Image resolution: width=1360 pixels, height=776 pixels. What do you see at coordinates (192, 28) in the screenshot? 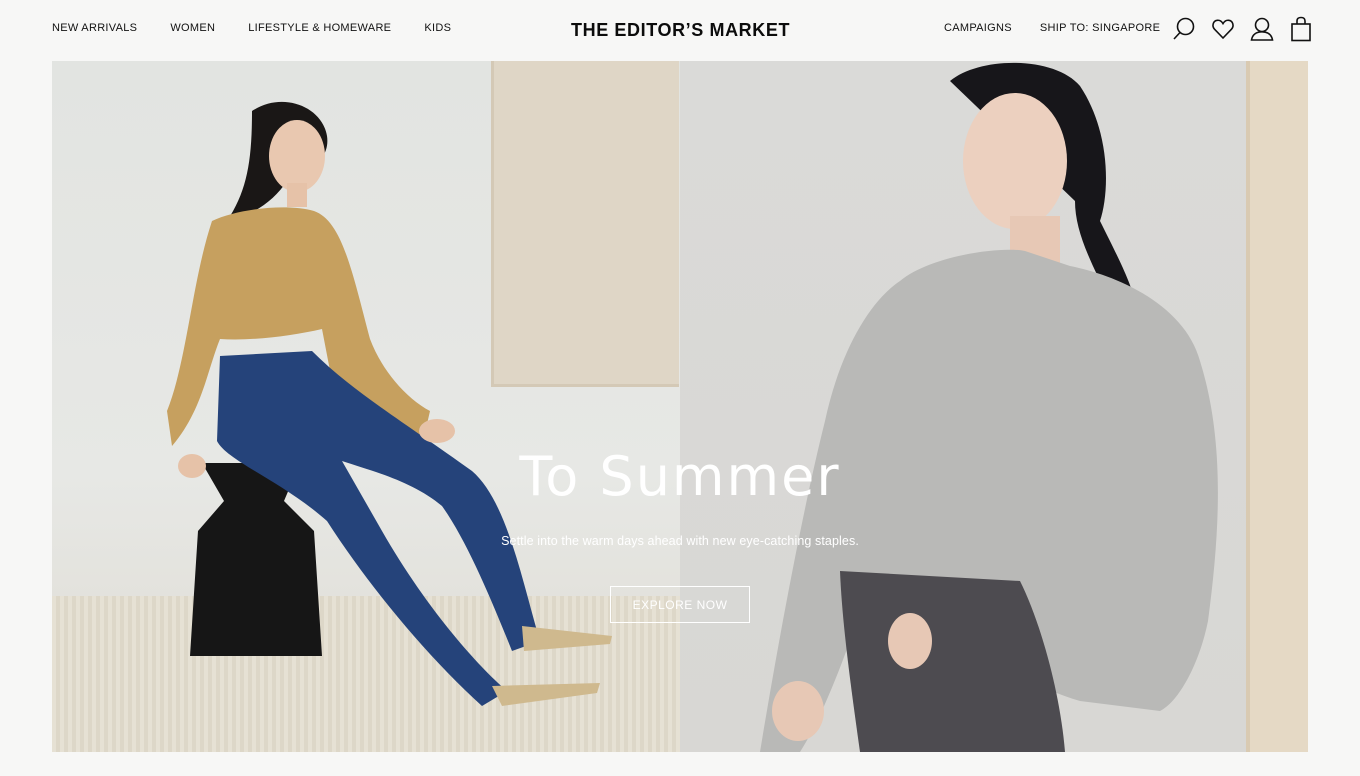
I see `nav-women: WOMEN` at bounding box center [192, 28].